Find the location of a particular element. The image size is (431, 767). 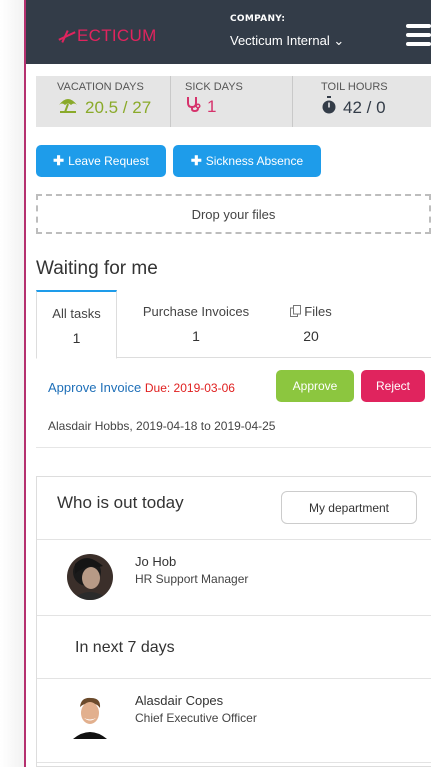

stat-sick-days: SICK DAYS 1 is located at coordinates (231, 101).